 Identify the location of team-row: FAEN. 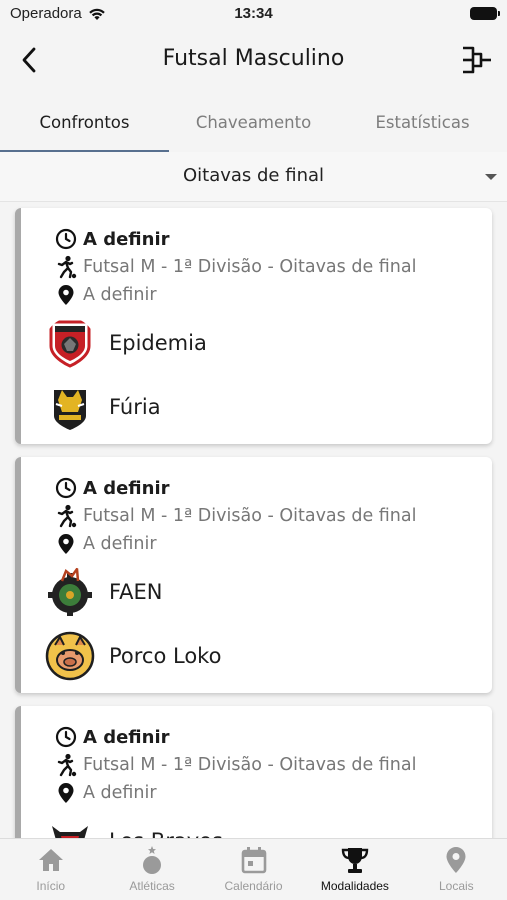
(104, 592).